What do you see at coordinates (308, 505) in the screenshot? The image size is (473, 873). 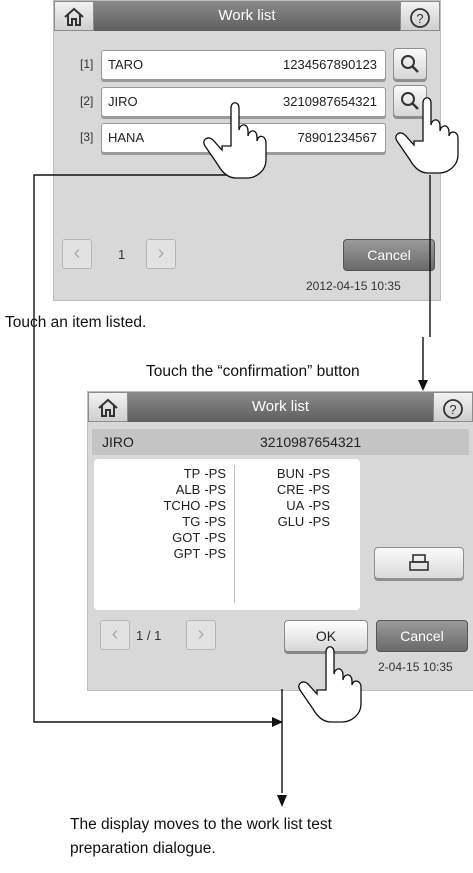 I see `test-item: UA -PS` at bounding box center [308, 505].